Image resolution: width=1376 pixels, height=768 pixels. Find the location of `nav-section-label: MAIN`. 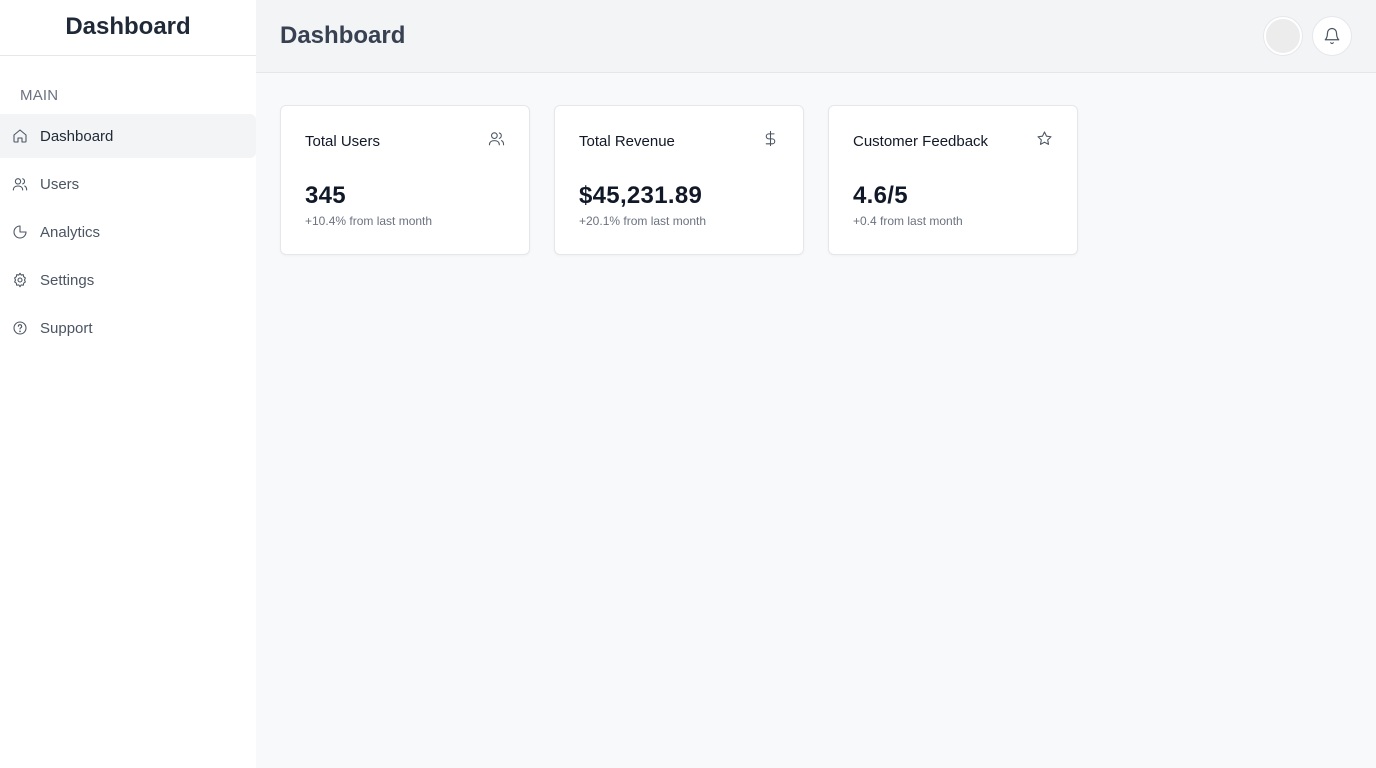

nav-section-label: MAIN is located at coordinates (39, 95).